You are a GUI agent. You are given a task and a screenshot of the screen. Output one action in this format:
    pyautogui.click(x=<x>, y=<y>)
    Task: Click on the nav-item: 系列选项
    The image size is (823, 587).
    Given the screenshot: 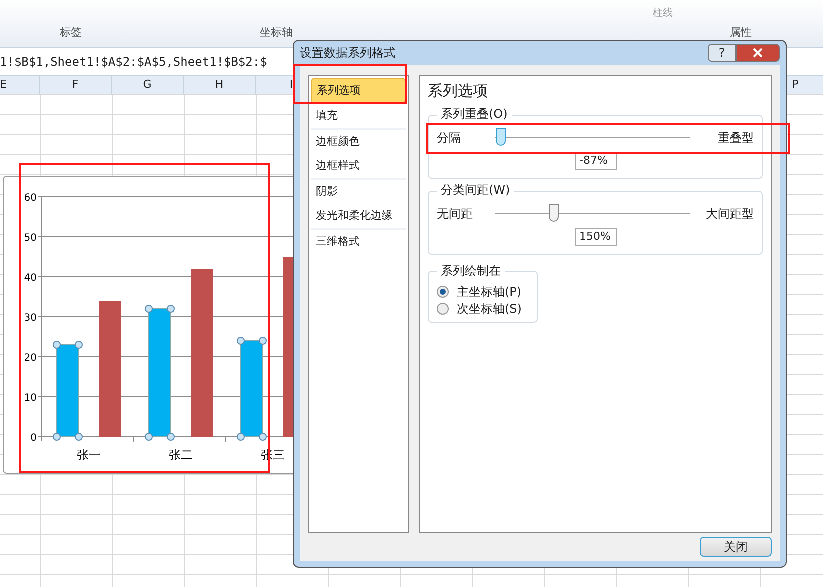 What is the action you would take?
    pyautogui.click(x=358, y=91)
    